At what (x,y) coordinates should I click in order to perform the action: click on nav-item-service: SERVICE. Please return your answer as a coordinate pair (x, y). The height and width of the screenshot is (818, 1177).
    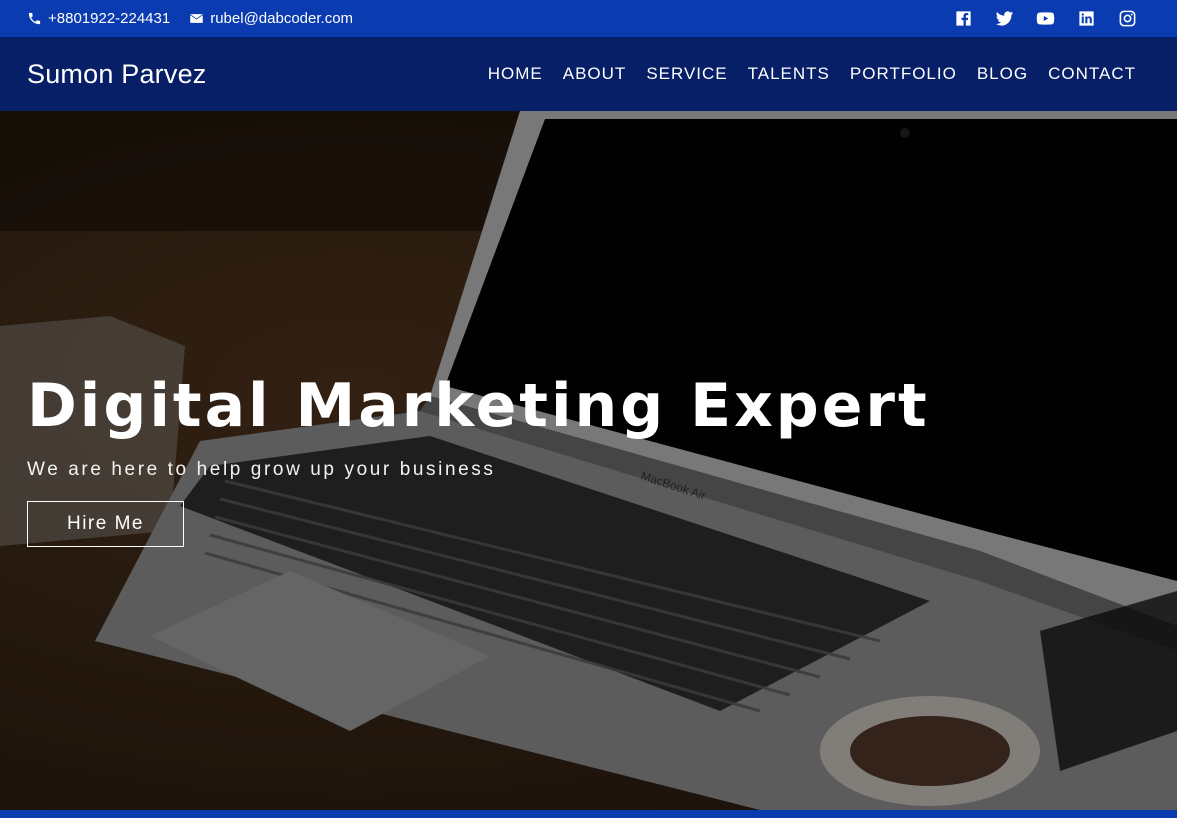
    Looking at the image, I should click on (686, 74).